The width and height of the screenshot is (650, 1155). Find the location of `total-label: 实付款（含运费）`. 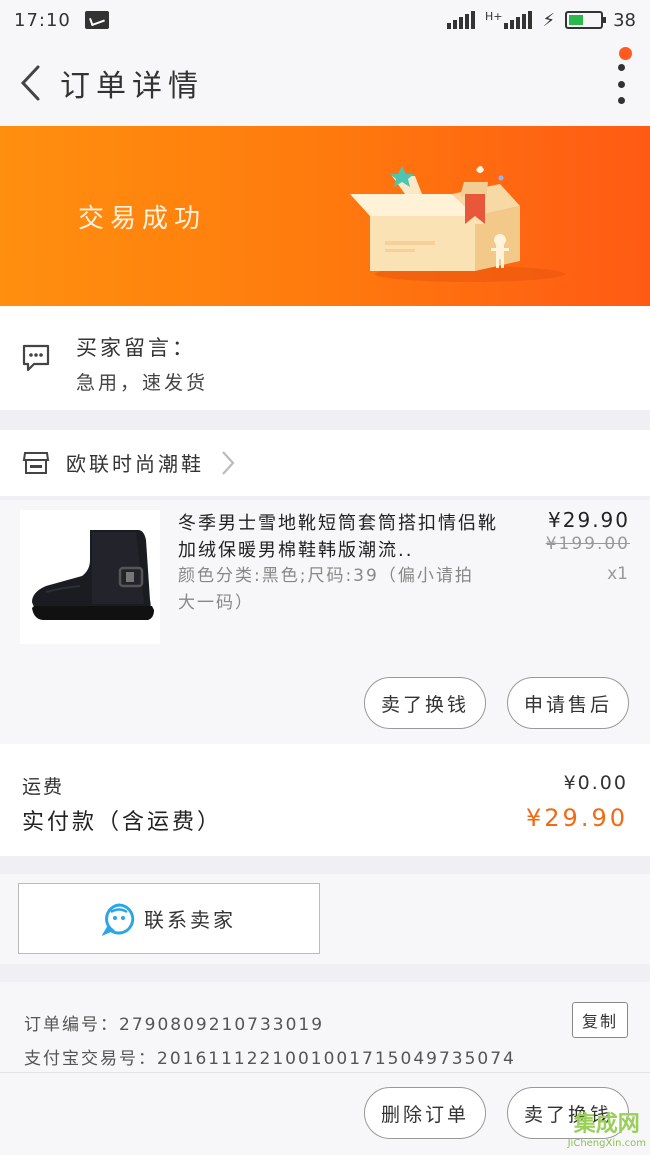

total-label: 实付款（含运费） is located at coordinates (122, 822).